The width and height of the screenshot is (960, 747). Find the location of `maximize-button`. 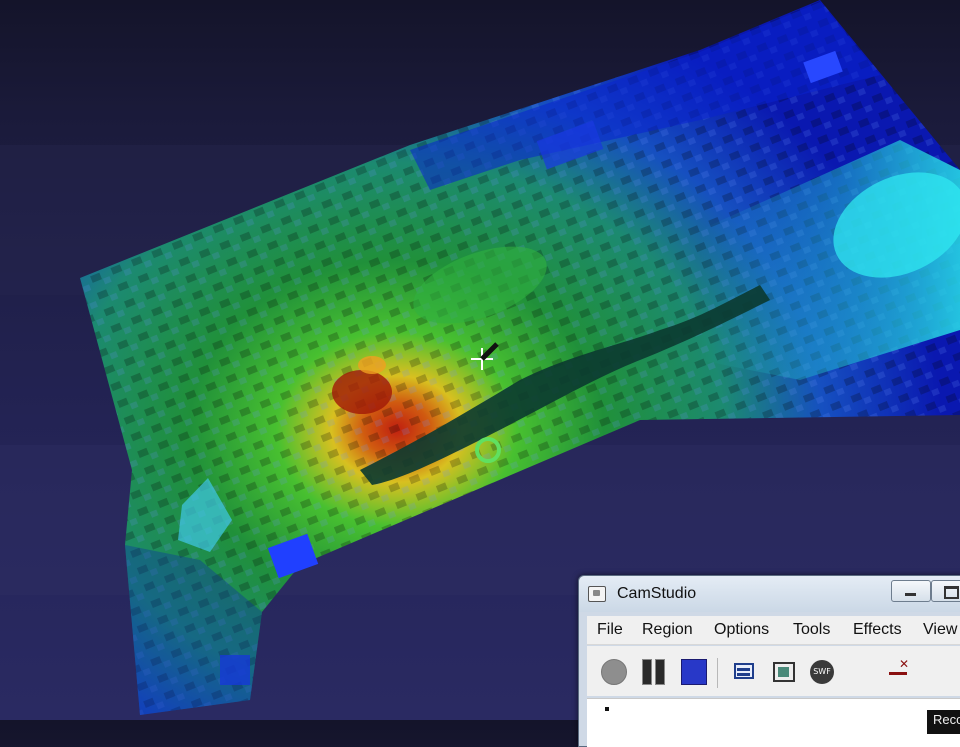

maximize-button is located at coordinates (945, 591).